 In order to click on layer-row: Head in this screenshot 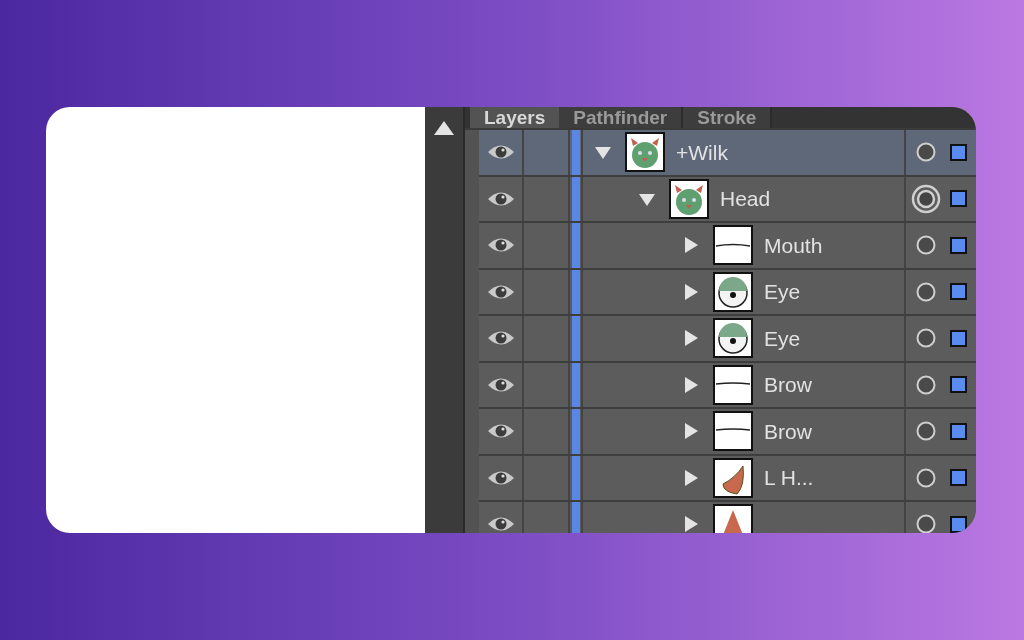, I will do `click(727, 199)`.